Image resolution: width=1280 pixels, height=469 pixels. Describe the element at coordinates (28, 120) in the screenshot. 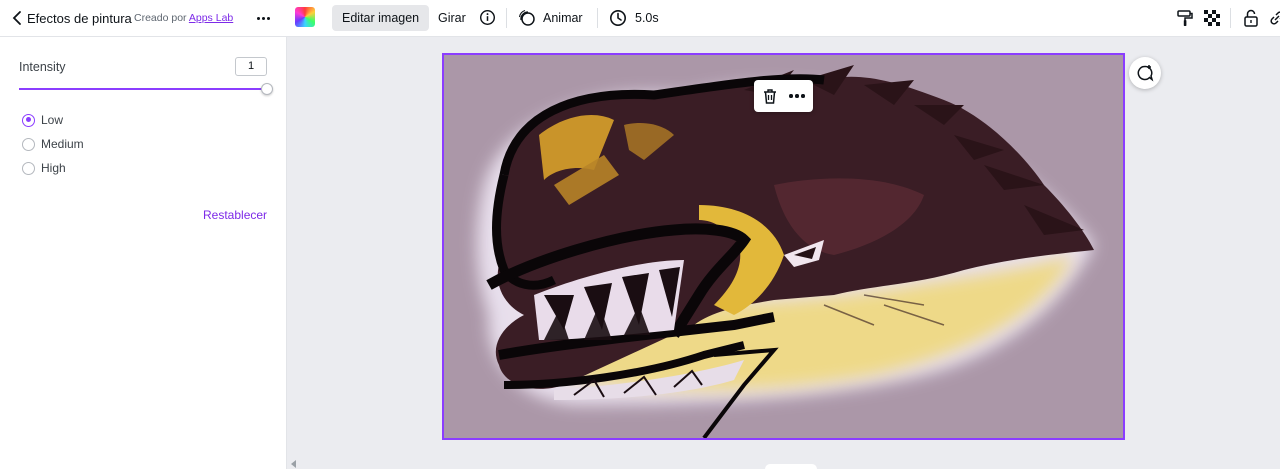

I see `radio-low` at that location.